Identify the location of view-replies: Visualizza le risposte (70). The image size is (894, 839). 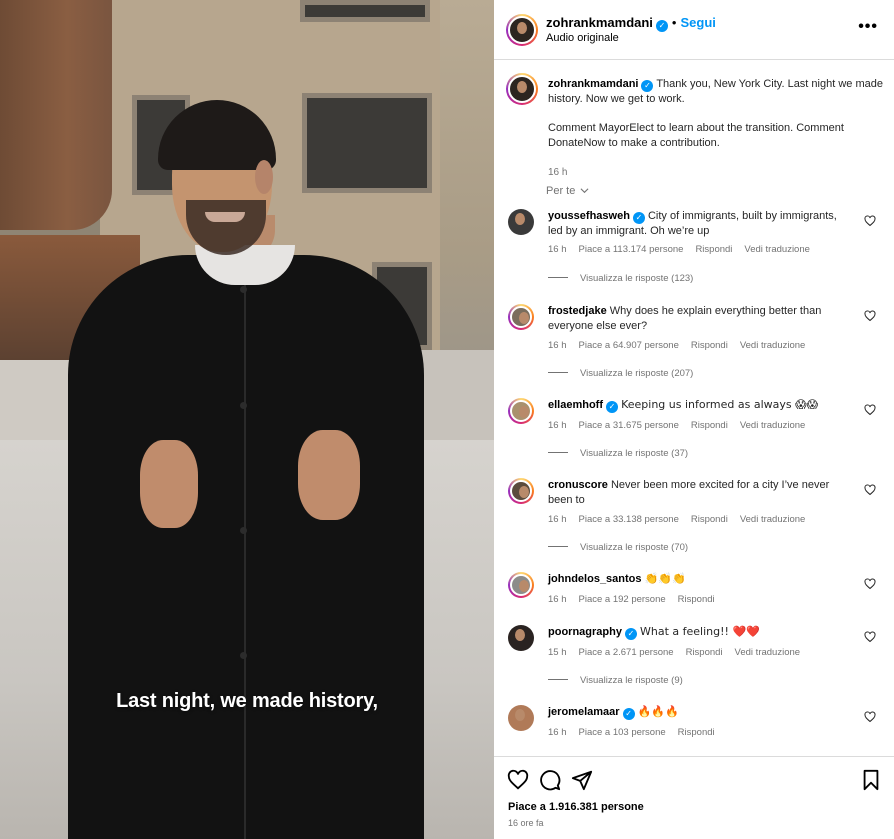
(618, 547).